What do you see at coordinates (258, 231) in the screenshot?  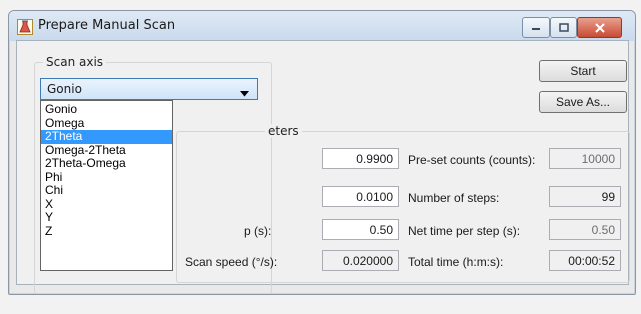 I see `time-per-step-label: p (s):` at bounding box center [258, 231].